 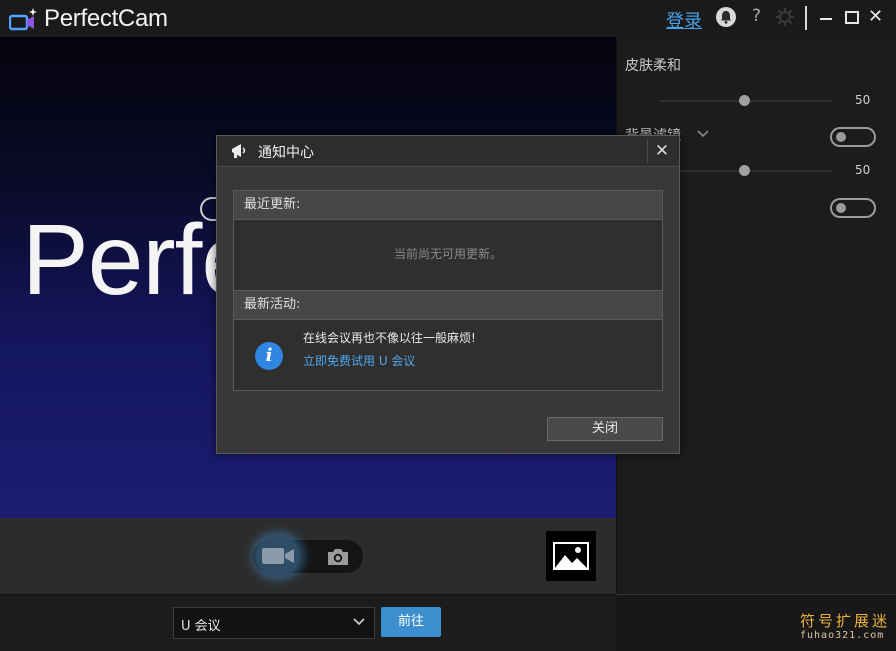 I want to click on watermark-en: fuhao321.com, so click(x=842, y=635).